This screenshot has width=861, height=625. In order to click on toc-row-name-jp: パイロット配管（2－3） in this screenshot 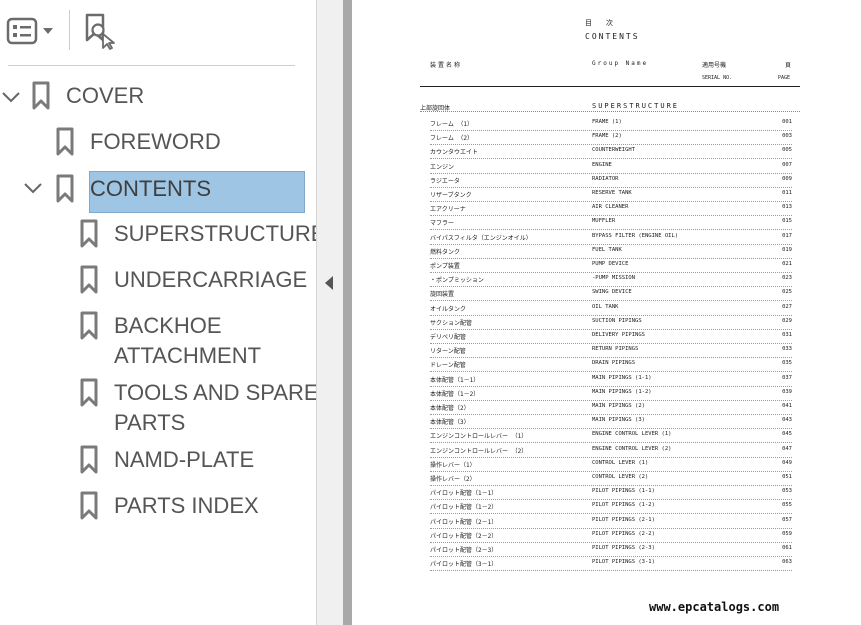, I will do `click(464, 550)`.